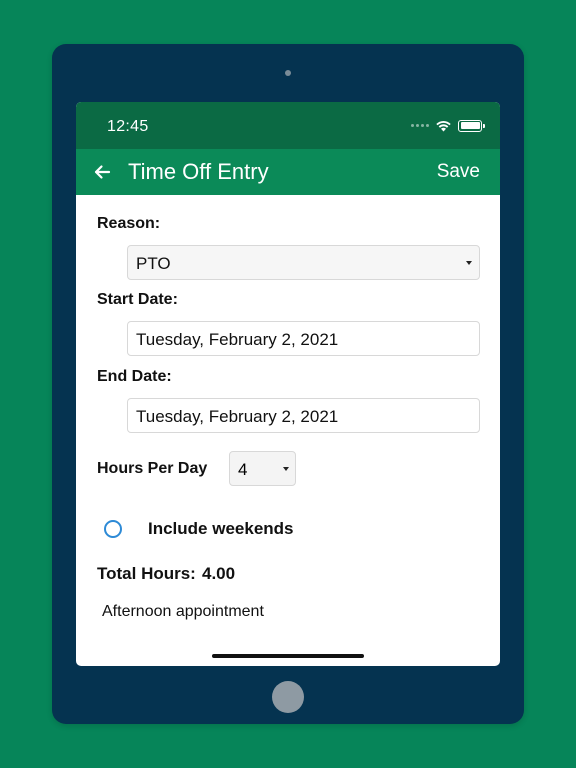 The height and width of the screenshot is (768, 576). I want to click on total-hours-label: Total Hours:, so click(146, 573).